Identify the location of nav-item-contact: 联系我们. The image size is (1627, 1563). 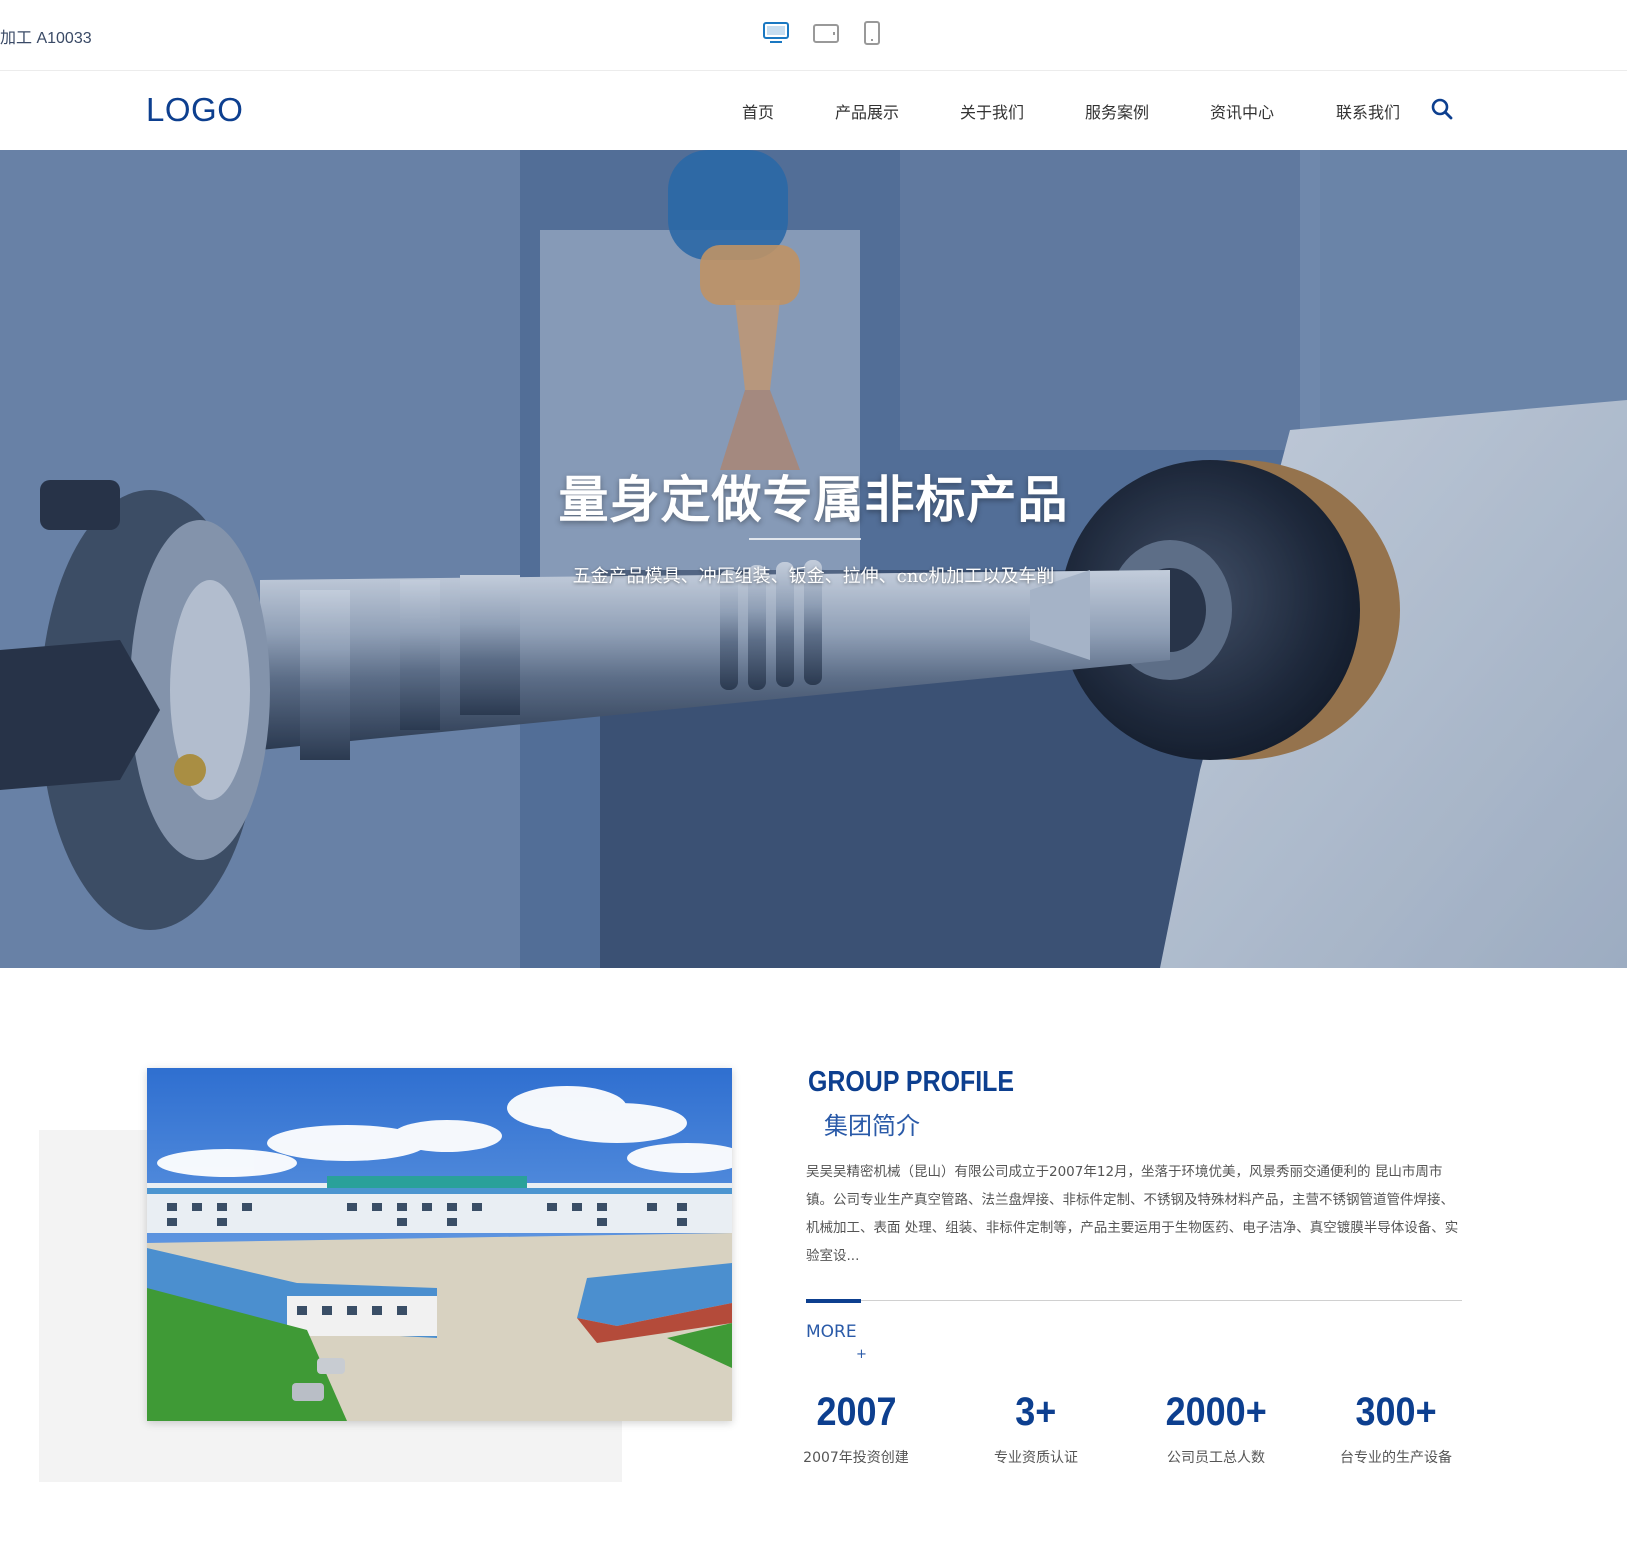
(1368, 111).